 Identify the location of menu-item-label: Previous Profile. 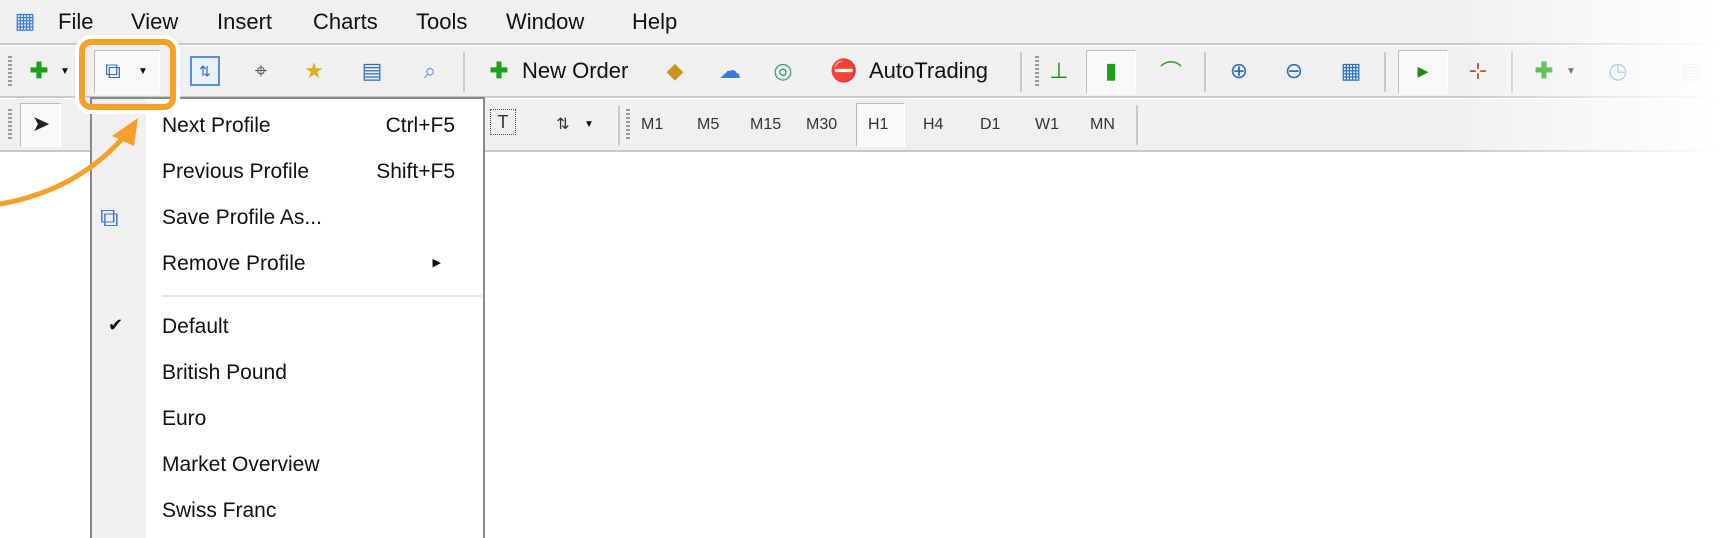
(236, 171).